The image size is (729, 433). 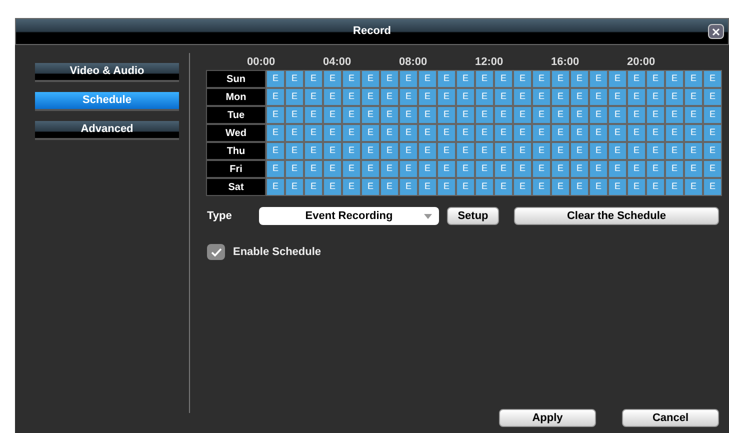 What do you see at coordinates (107, 101) in the screenshot?
I see `sidebar-tab: Schedule` at bounding box center [107, 101].